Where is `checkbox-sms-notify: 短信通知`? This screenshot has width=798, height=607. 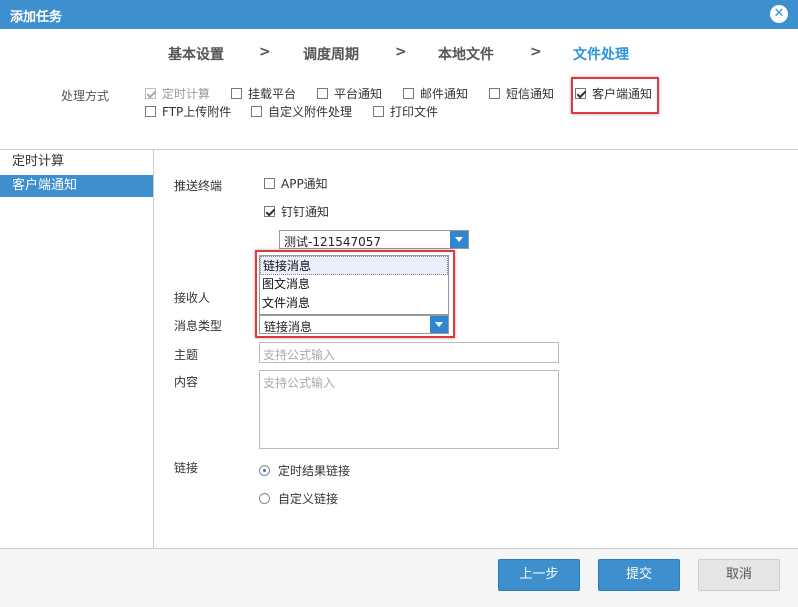
checkbox-sms-notify: 短信通知 is located at coordinates (522, 93).